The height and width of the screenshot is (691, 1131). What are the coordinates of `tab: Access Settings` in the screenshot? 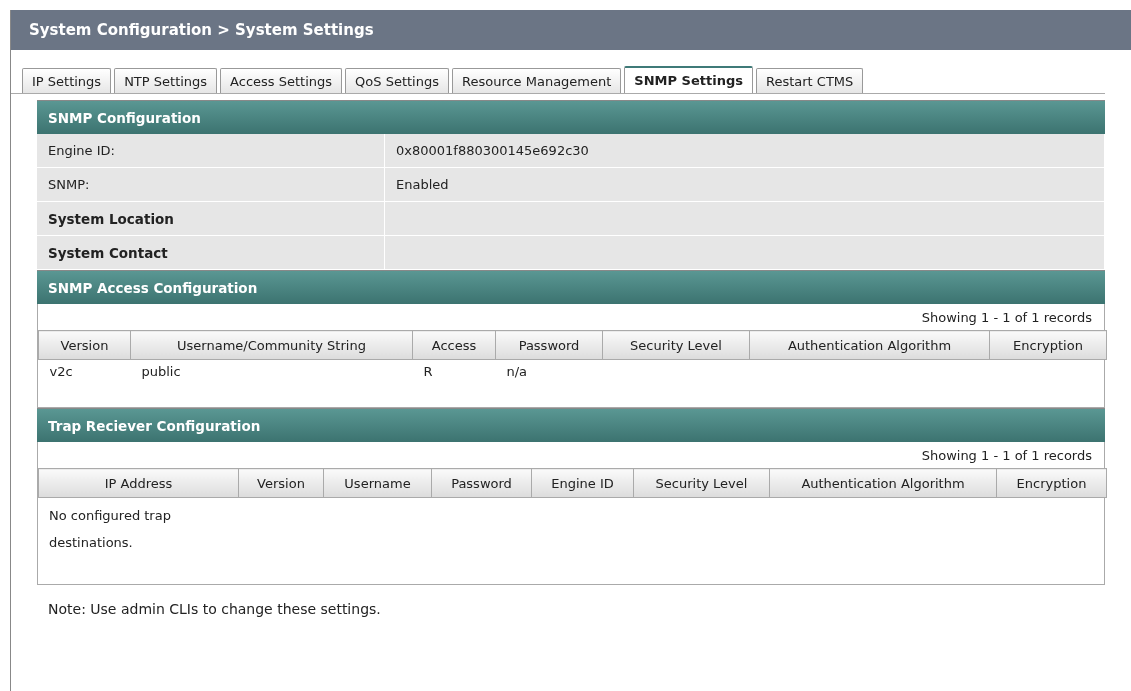 It's located at (281, 80).